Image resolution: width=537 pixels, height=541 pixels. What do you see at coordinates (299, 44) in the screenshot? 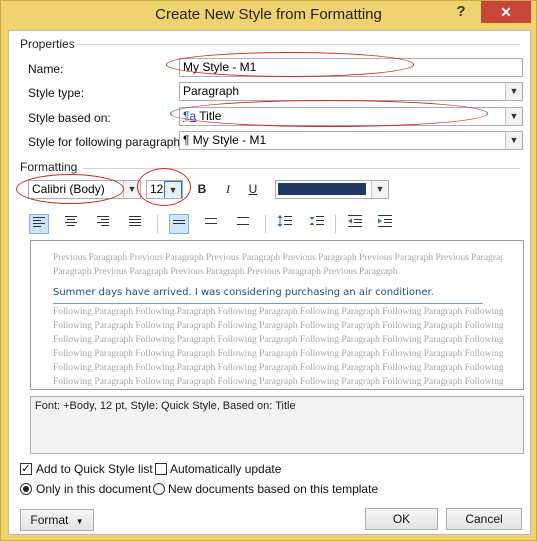
I see `properties-divider` at bounding box center [299, 44].